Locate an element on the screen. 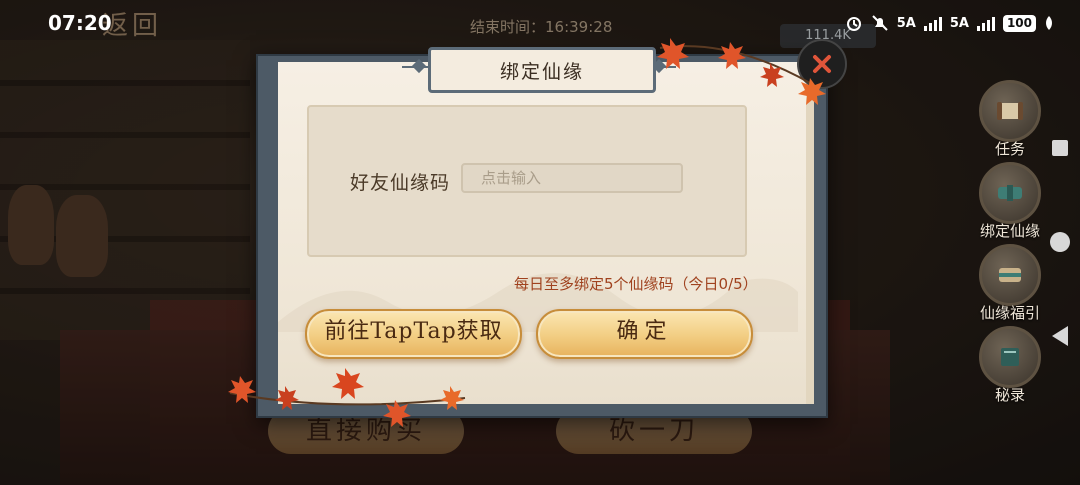 The width and height of the screenshot is (1080, 485). confirm-button: 确定 is located at coordinates (644, 334).